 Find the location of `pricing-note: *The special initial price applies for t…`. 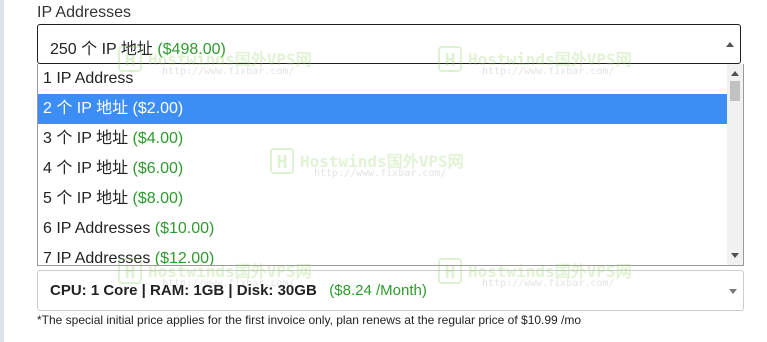

pricing-note: *The special initial price applies for t… is located at coordinates (309, 320).